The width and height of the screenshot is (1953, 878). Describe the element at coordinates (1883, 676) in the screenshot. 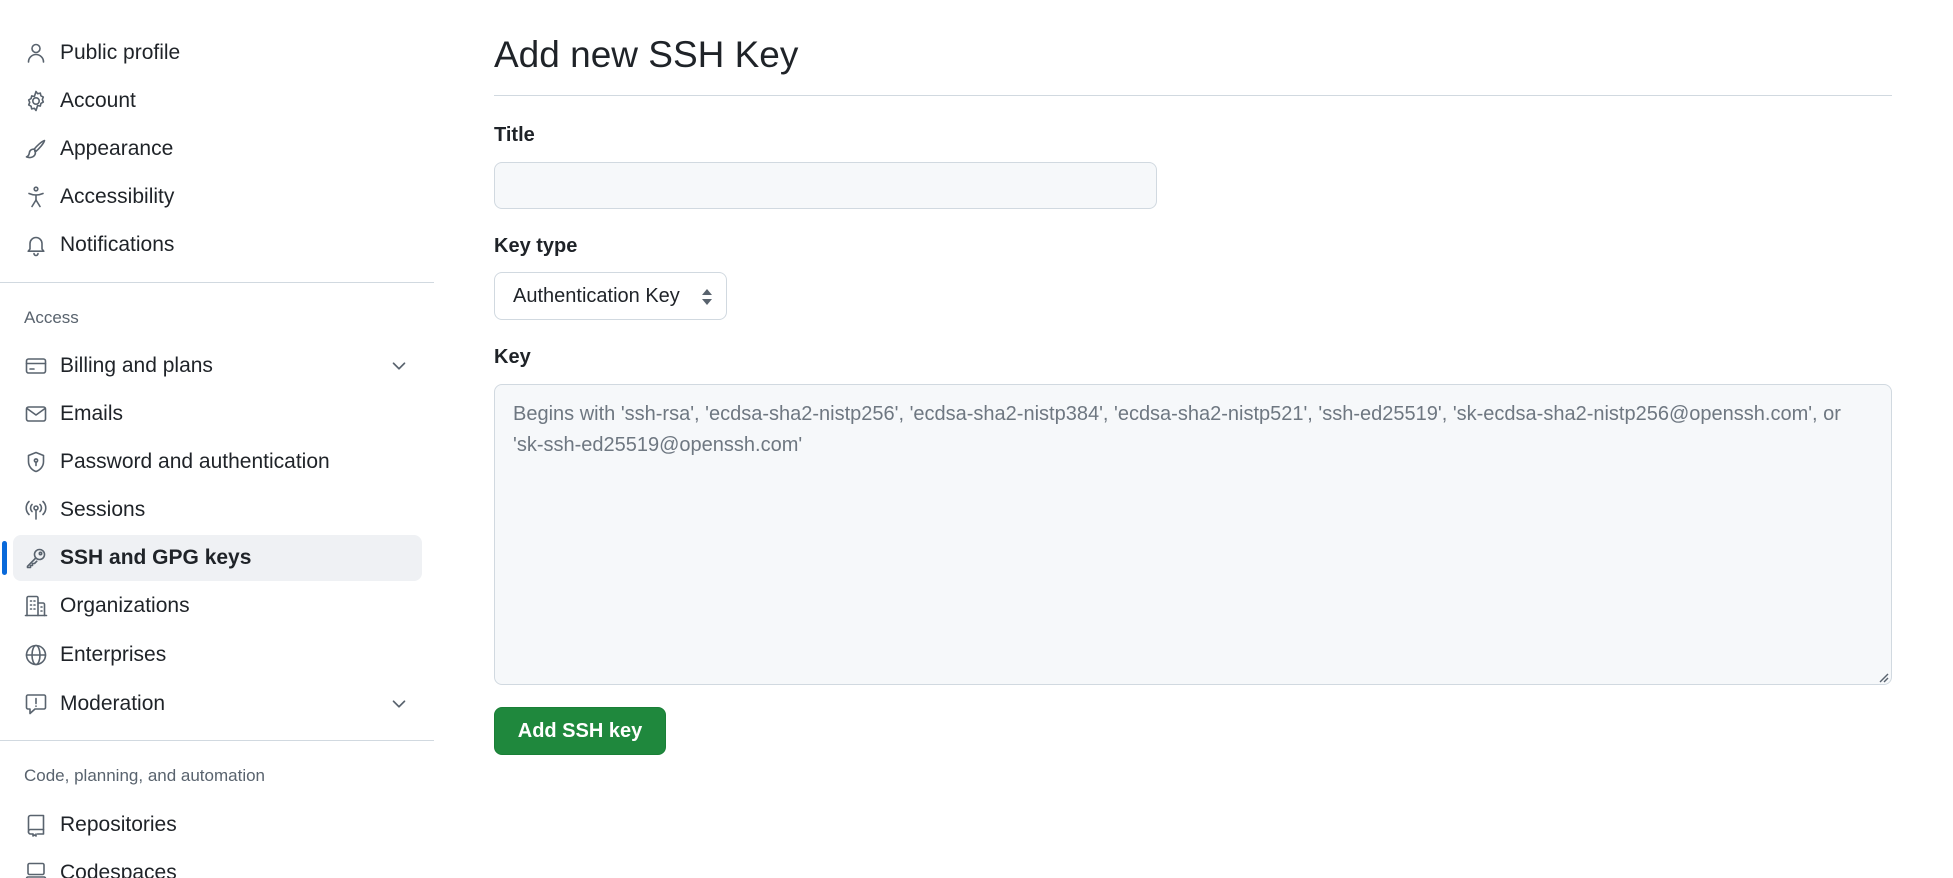

I see `resize-handle-icon` at that location.